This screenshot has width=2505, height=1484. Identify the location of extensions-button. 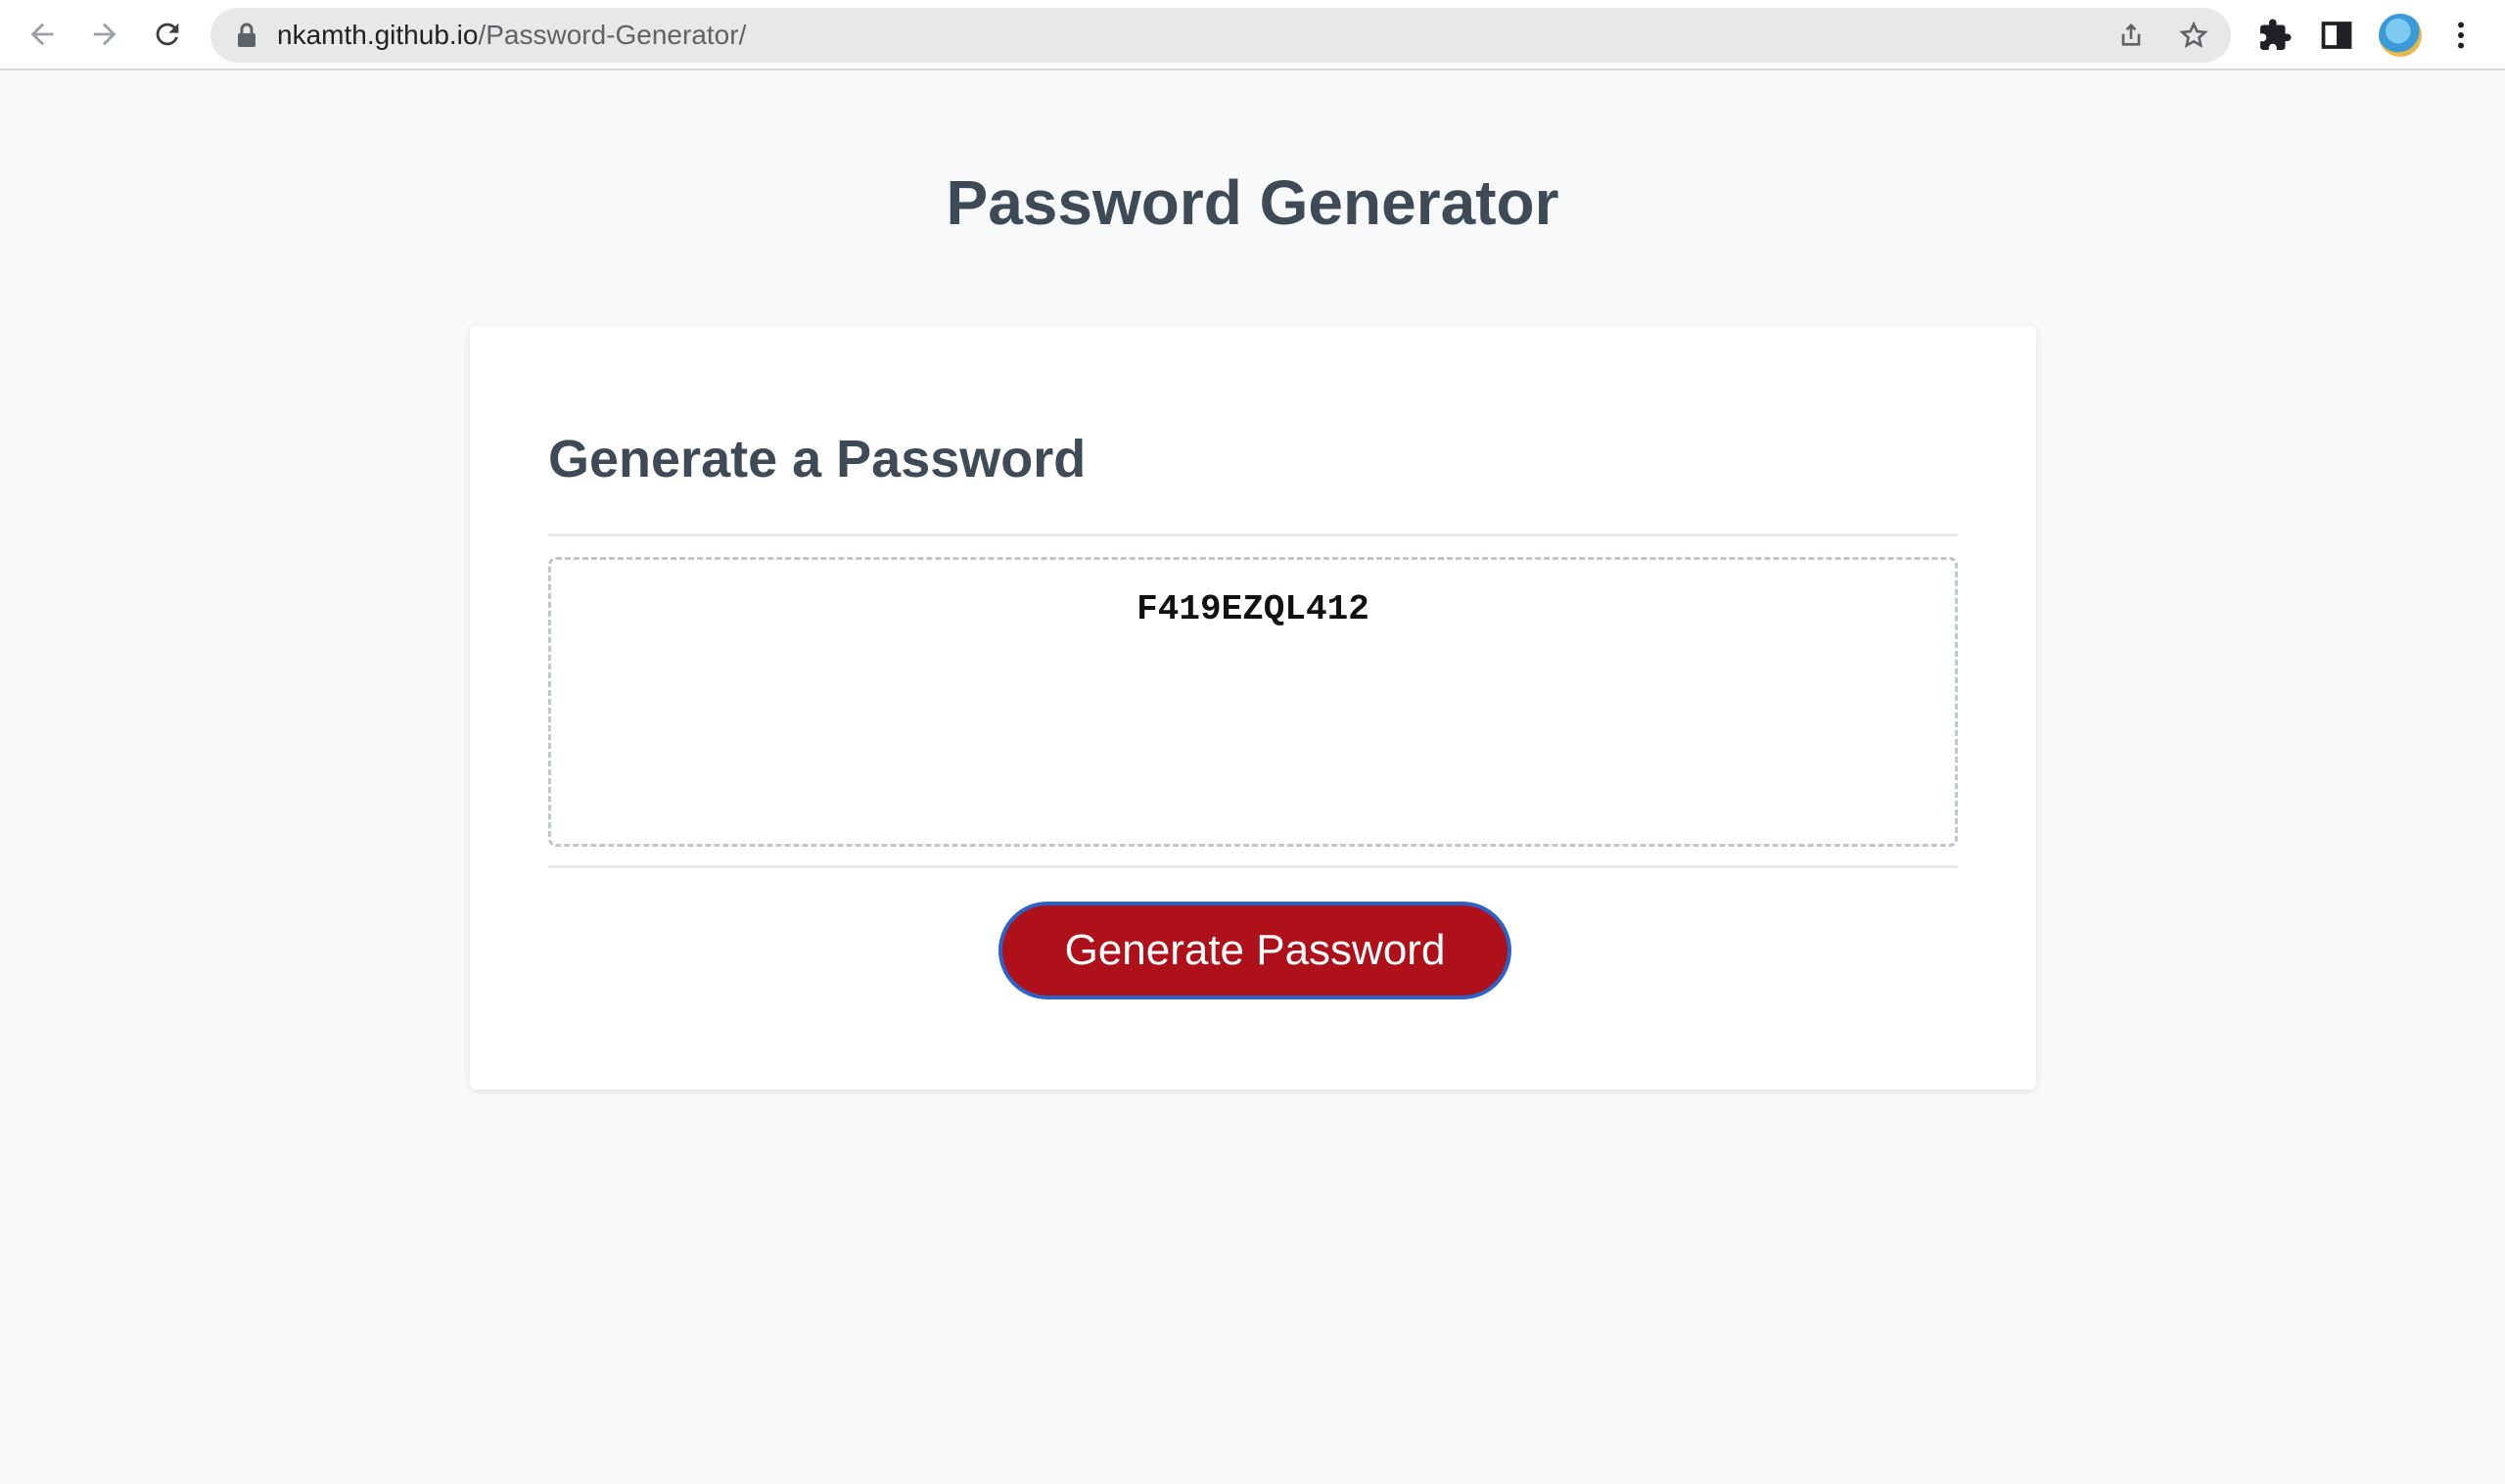
(2274, 35).